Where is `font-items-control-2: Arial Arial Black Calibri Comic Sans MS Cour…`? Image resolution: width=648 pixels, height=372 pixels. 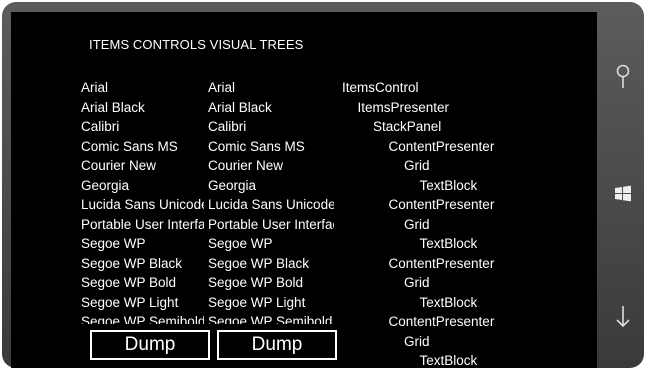 font-items-control-2: Arial Arial Black Calibri Comic Sans MS Cour… is located at coordinates (271, 201).